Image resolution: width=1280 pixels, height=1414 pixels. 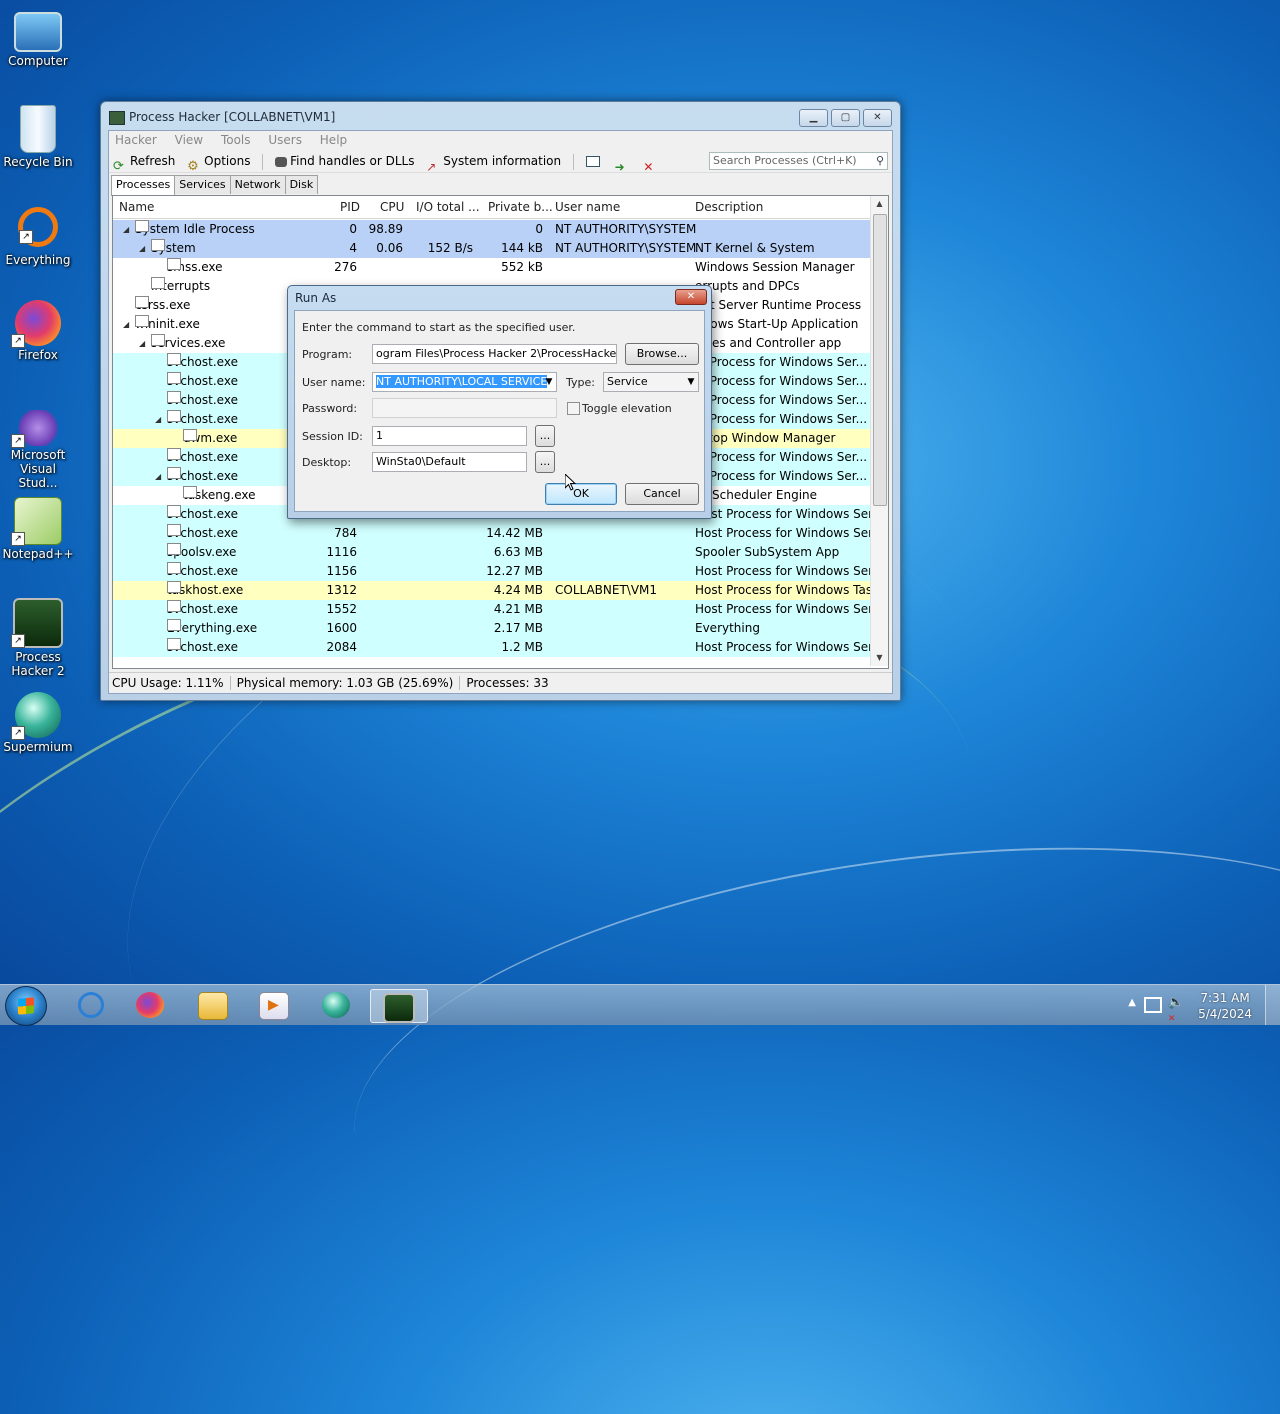 I want to click on close-button: ✕, so click(x=877, y=118).